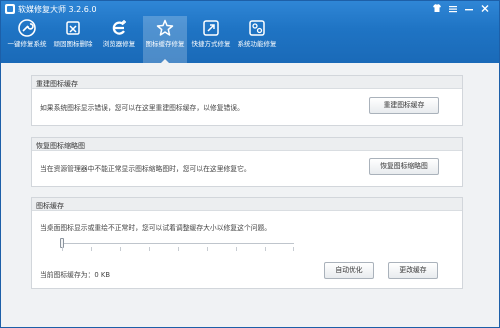  What do you see at coordinates (73, 28) in the screenshot?
I see `trash-icon` at bounding box center [73, 28].